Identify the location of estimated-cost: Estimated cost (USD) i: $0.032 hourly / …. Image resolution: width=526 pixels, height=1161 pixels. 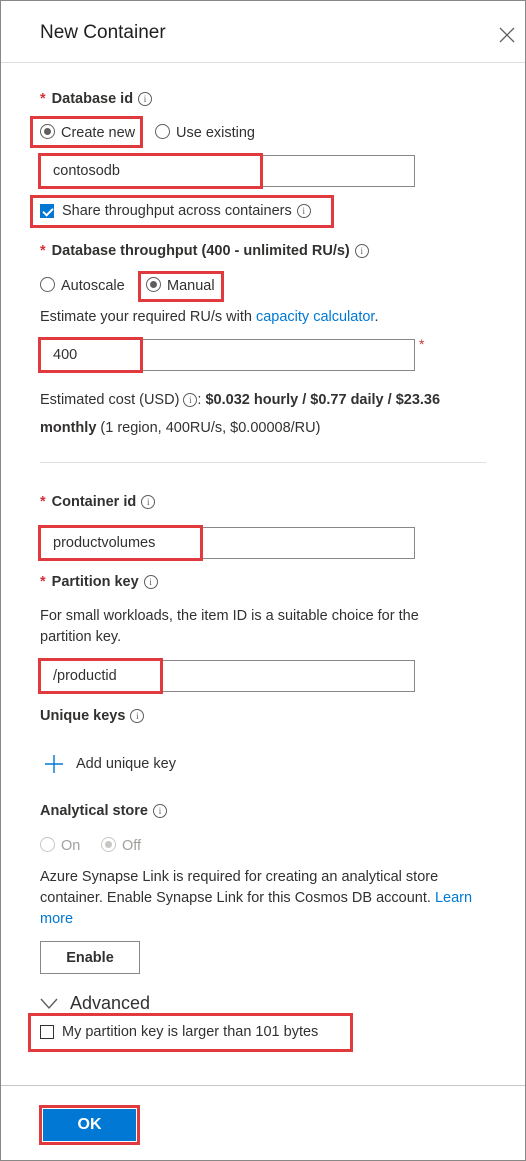
(265, 414).